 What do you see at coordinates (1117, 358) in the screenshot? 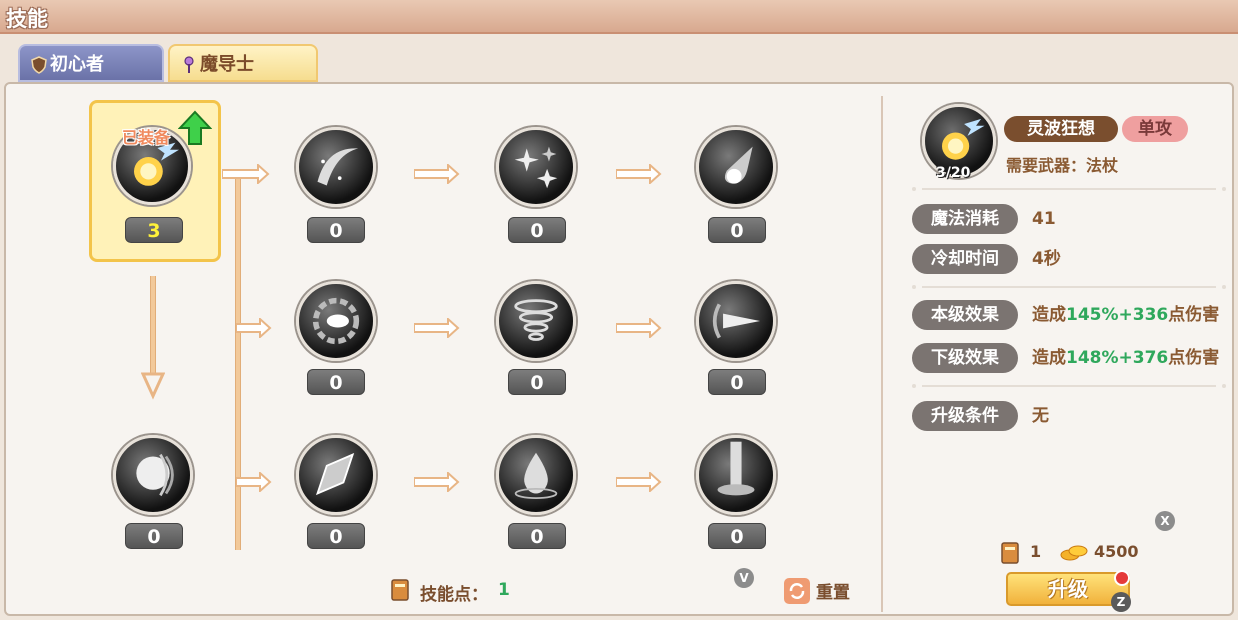
I see `effect-highlight: 148%+376` at bounding box center [1117, 358].